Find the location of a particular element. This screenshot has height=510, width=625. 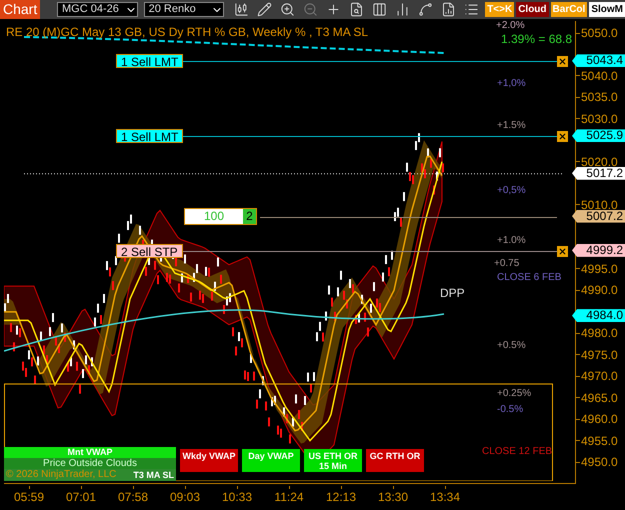

price-axis-label: 5010.0 is located at coordinates (599, 204).